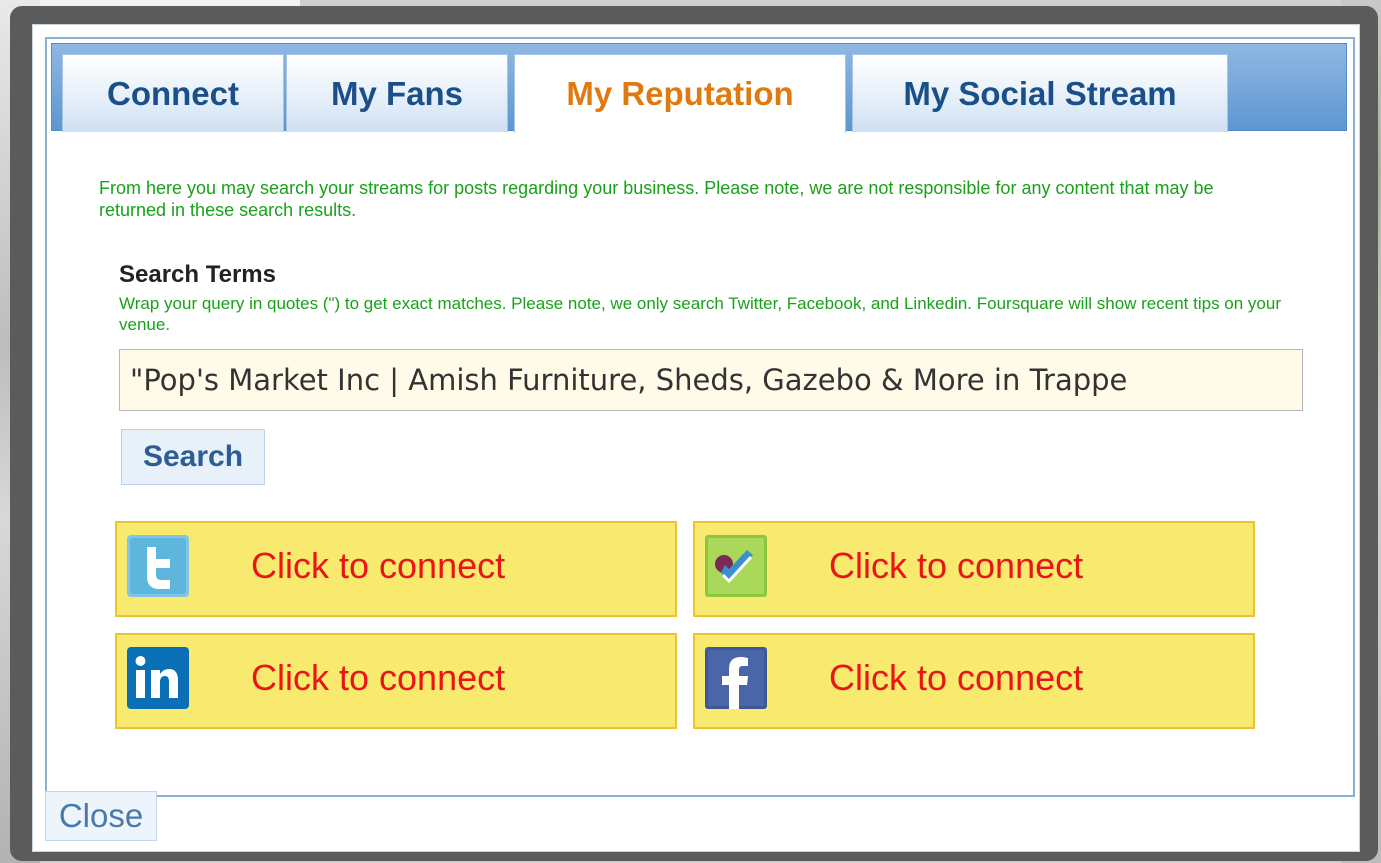  Describe the element at coordinates (193, 457) in the screenshot. I see `search-button: Search` at that location.